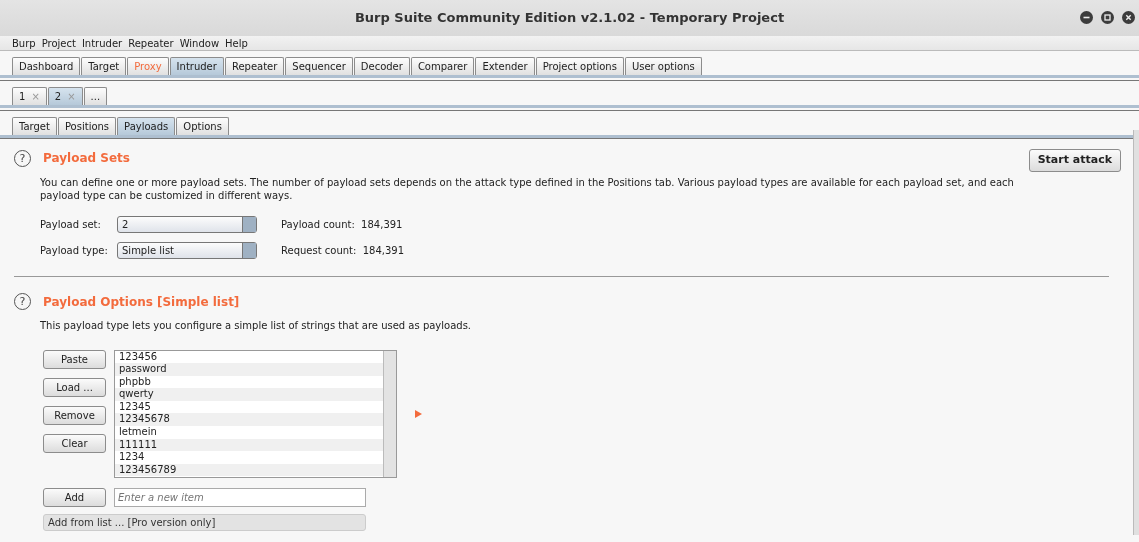  What do you see at coordinates (58, 43) in the screenshot?
I see `menu-item: Project` at bounding box center [58, 43].